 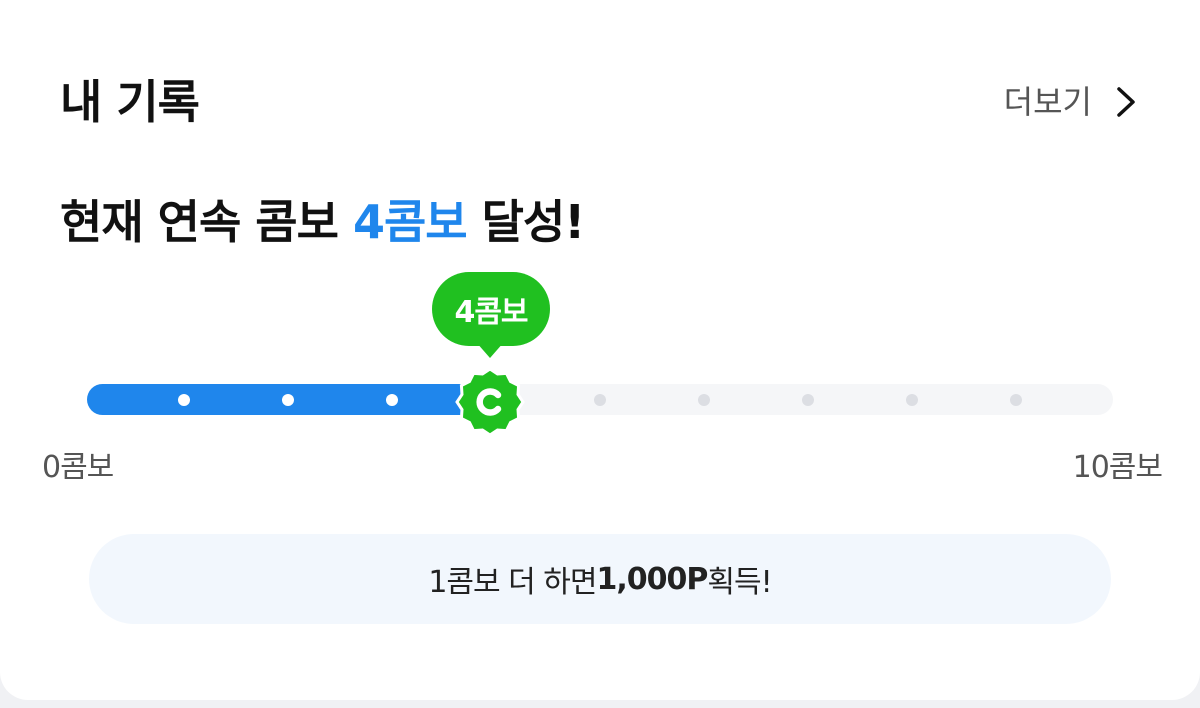 I want to click on section-title: 내 기록, so click(x=130, y=102).